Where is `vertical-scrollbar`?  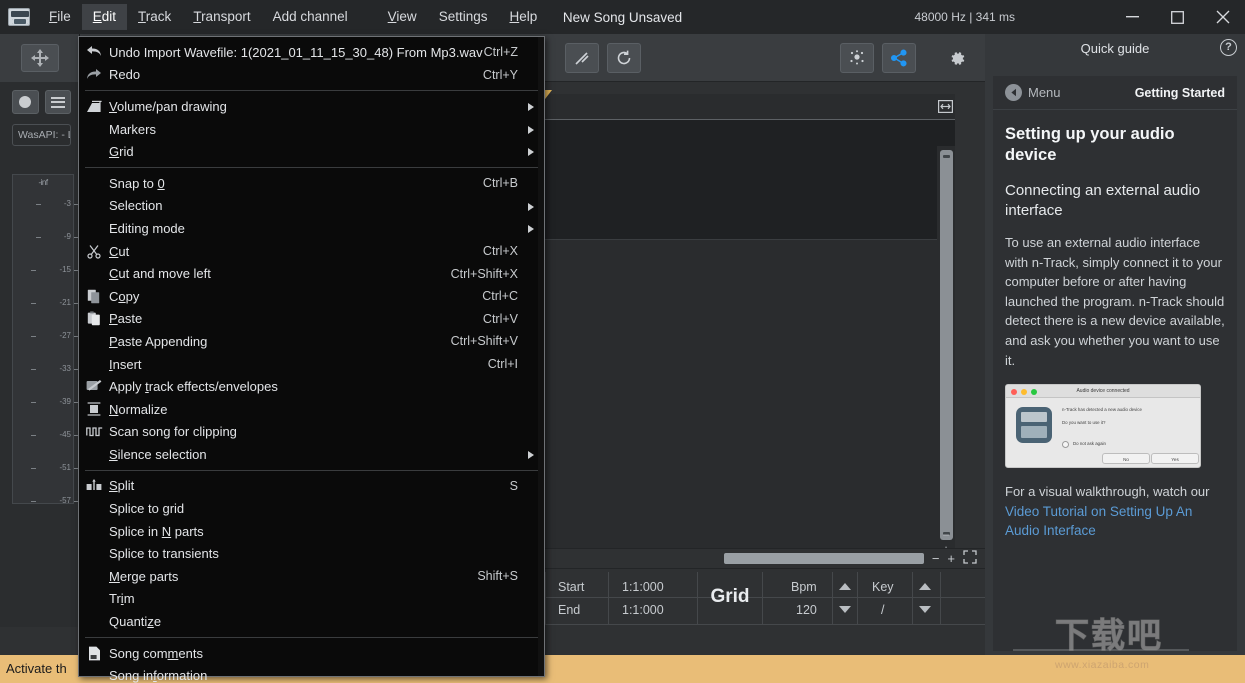 vertical-scrollbar is located at coordinates (946, 346).